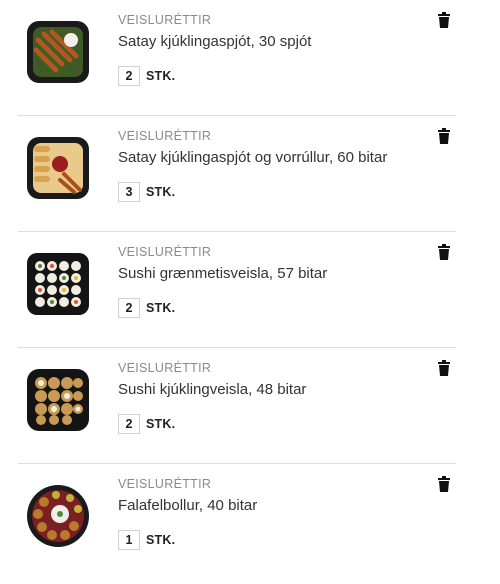 Image resolution: width=500 pixels, height=584 pixels. Describe the element at coordinates (129, 540) in the screenshot. I see `quantity-field: 1` at that location.